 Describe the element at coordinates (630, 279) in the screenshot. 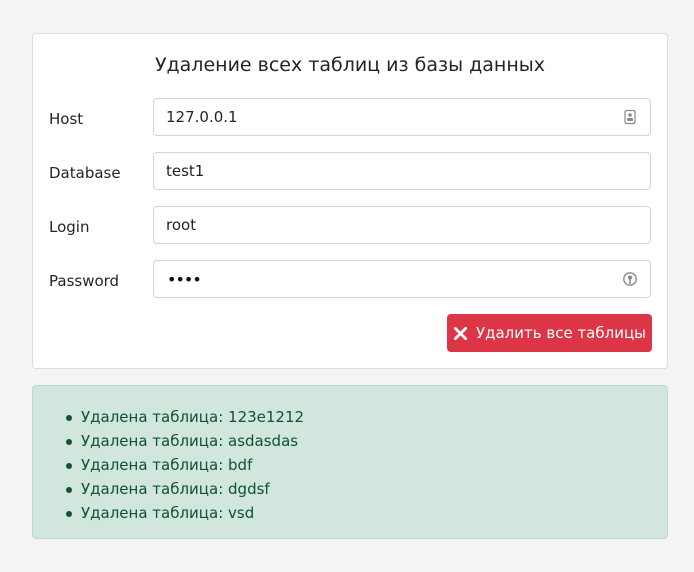

I see `key-autofill-icon` at that location.